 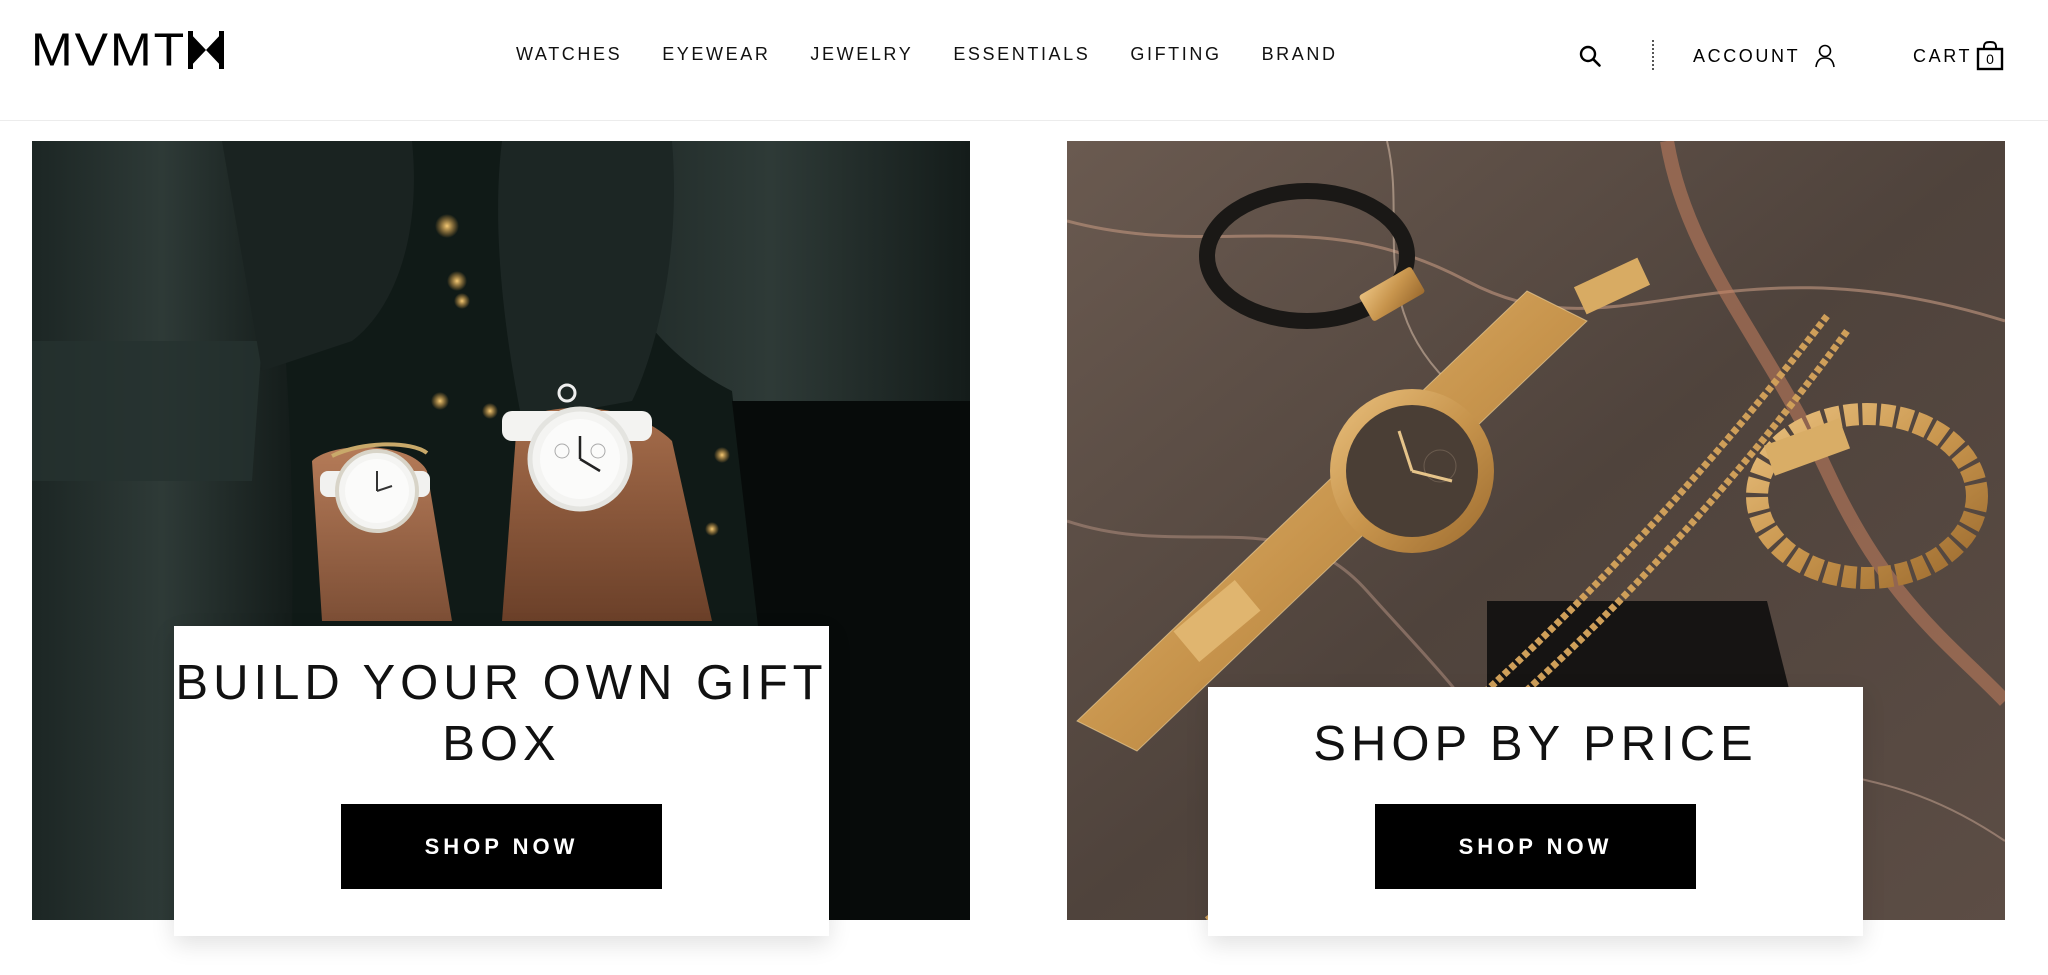 I want to click on logo-wordmark: MVMT, so click(x=109, y=50).